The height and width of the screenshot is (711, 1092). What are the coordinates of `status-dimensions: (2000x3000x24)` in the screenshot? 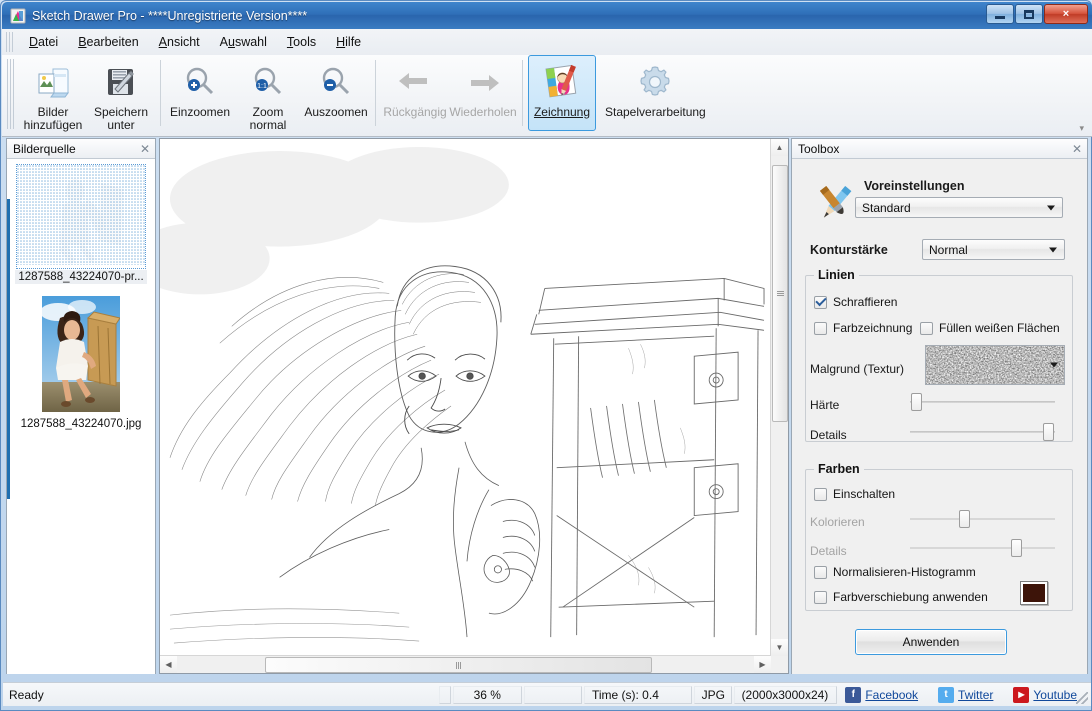 It's located at (785, 694).